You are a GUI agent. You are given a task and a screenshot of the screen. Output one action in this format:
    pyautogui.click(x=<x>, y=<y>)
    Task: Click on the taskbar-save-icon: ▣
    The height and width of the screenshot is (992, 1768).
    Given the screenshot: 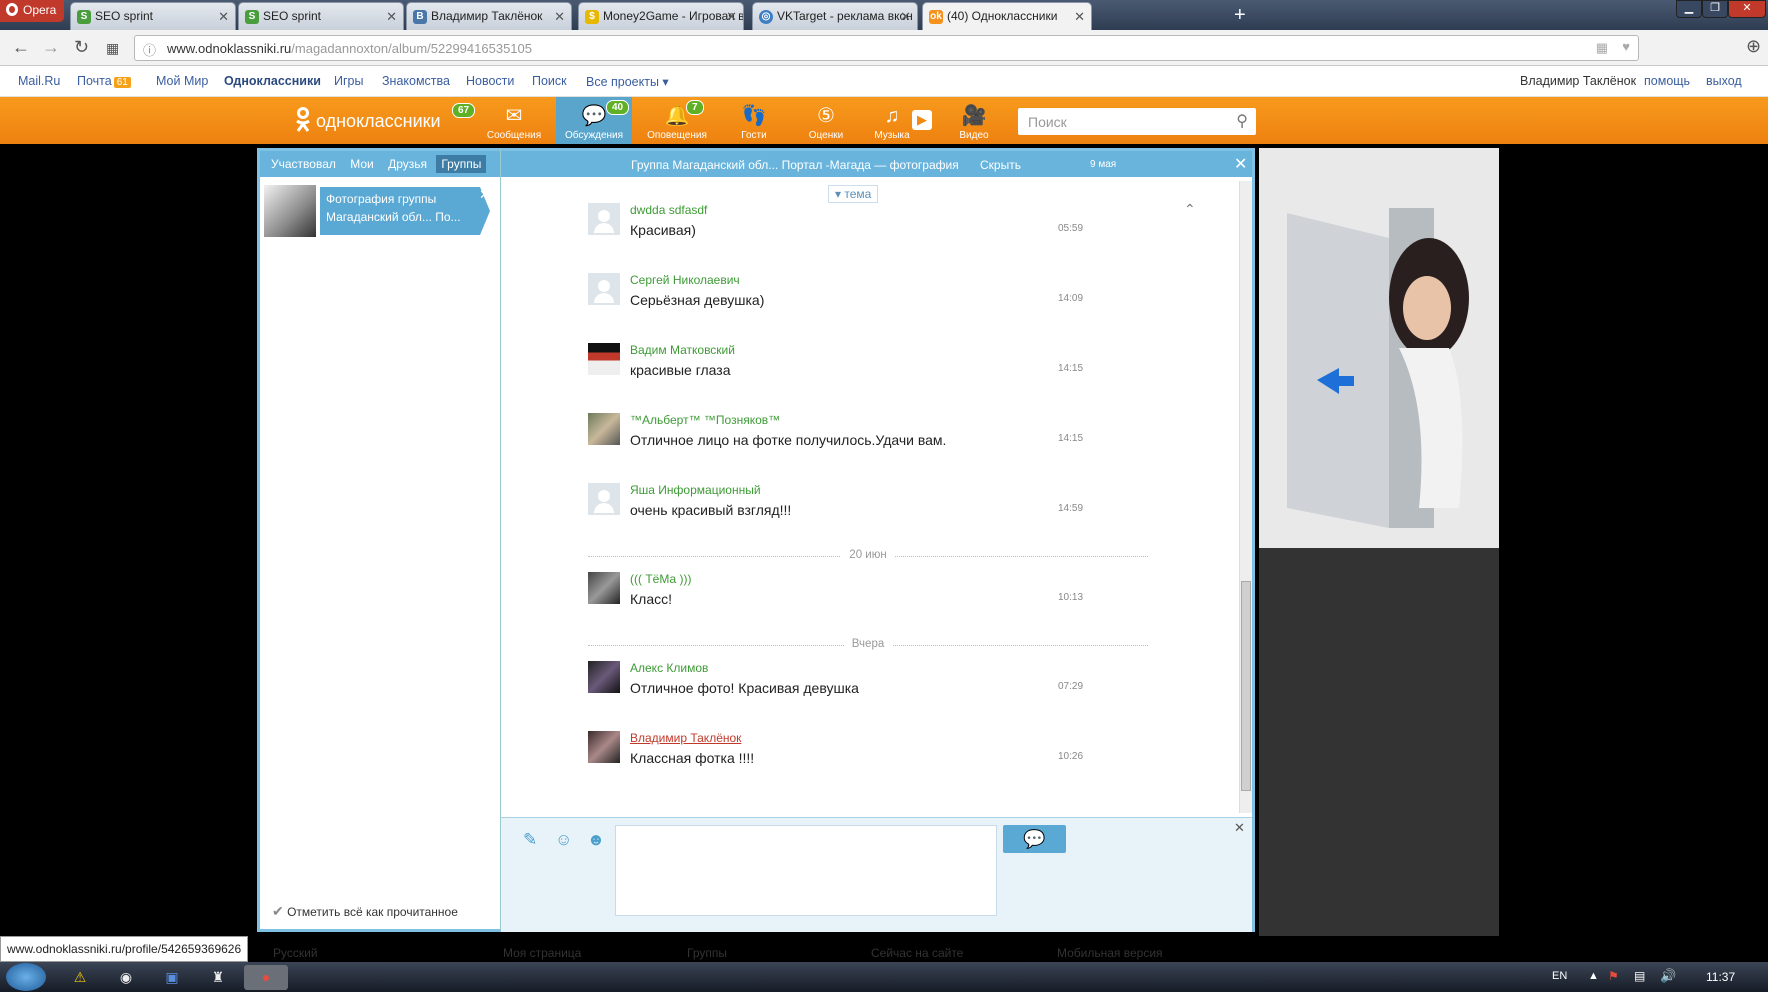 What is the action you would take?
    pyautogui.click(x=172, y=977)
    